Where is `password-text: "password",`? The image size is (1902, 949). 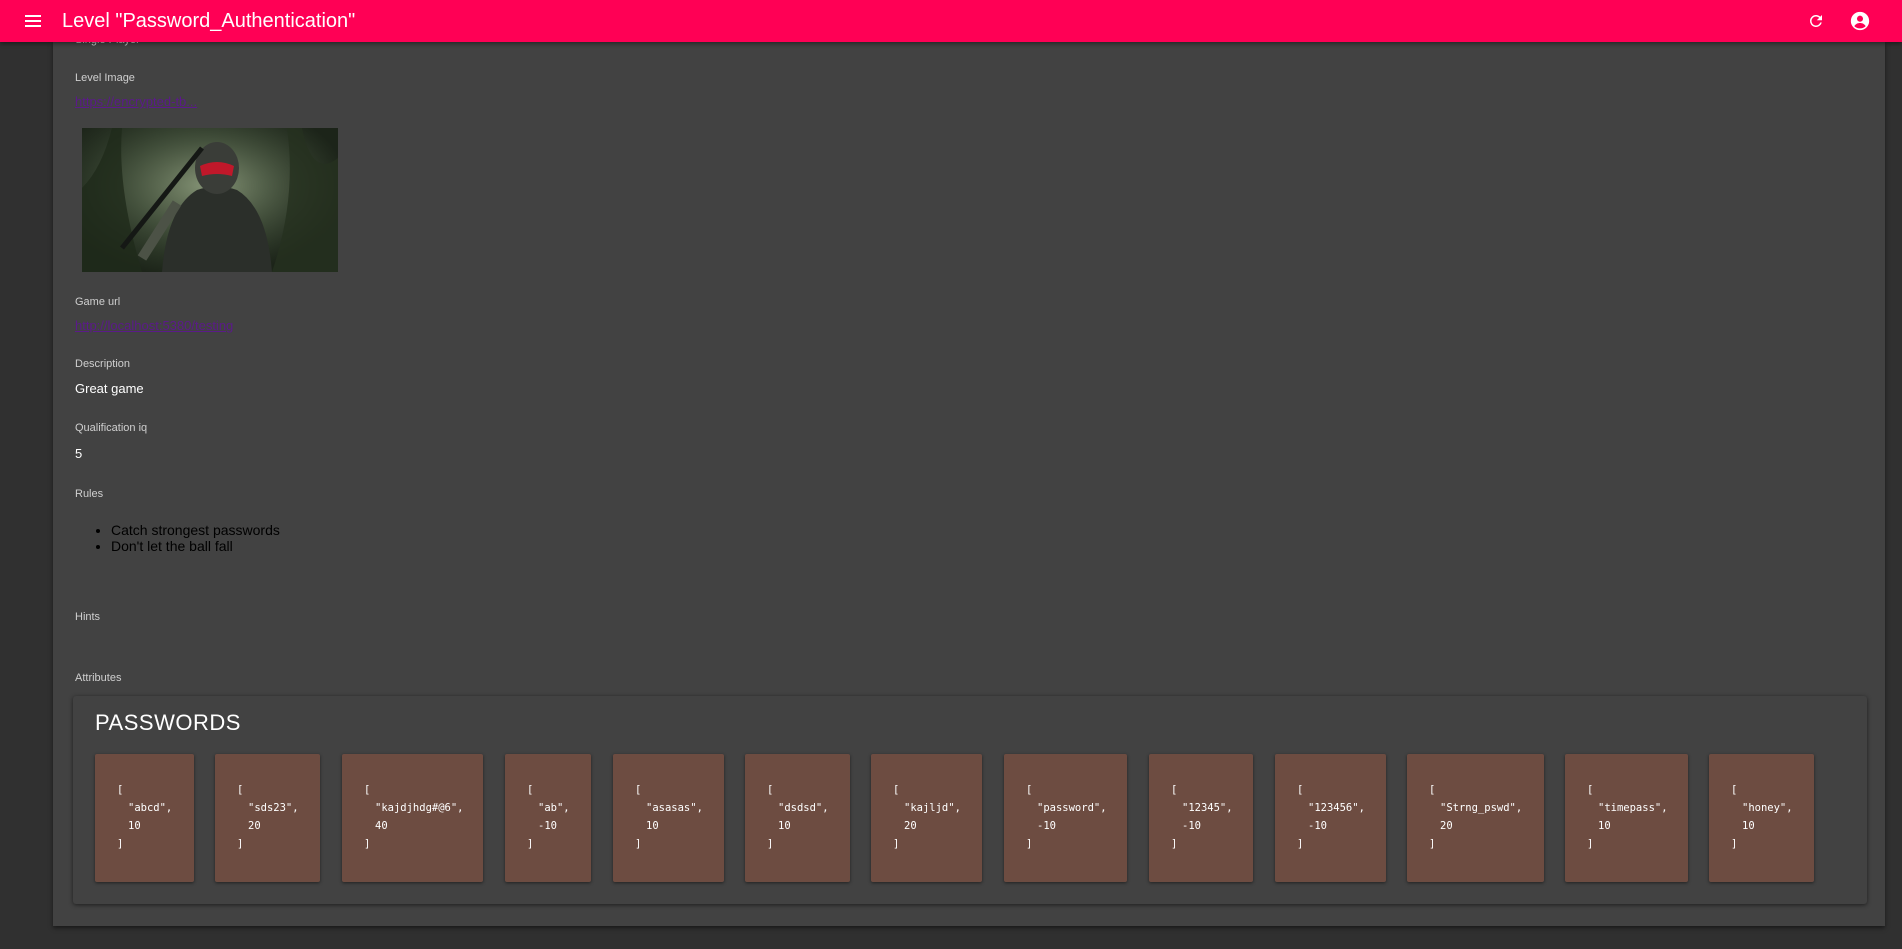 password-text: "password", is located at coordinates (1072, 808).